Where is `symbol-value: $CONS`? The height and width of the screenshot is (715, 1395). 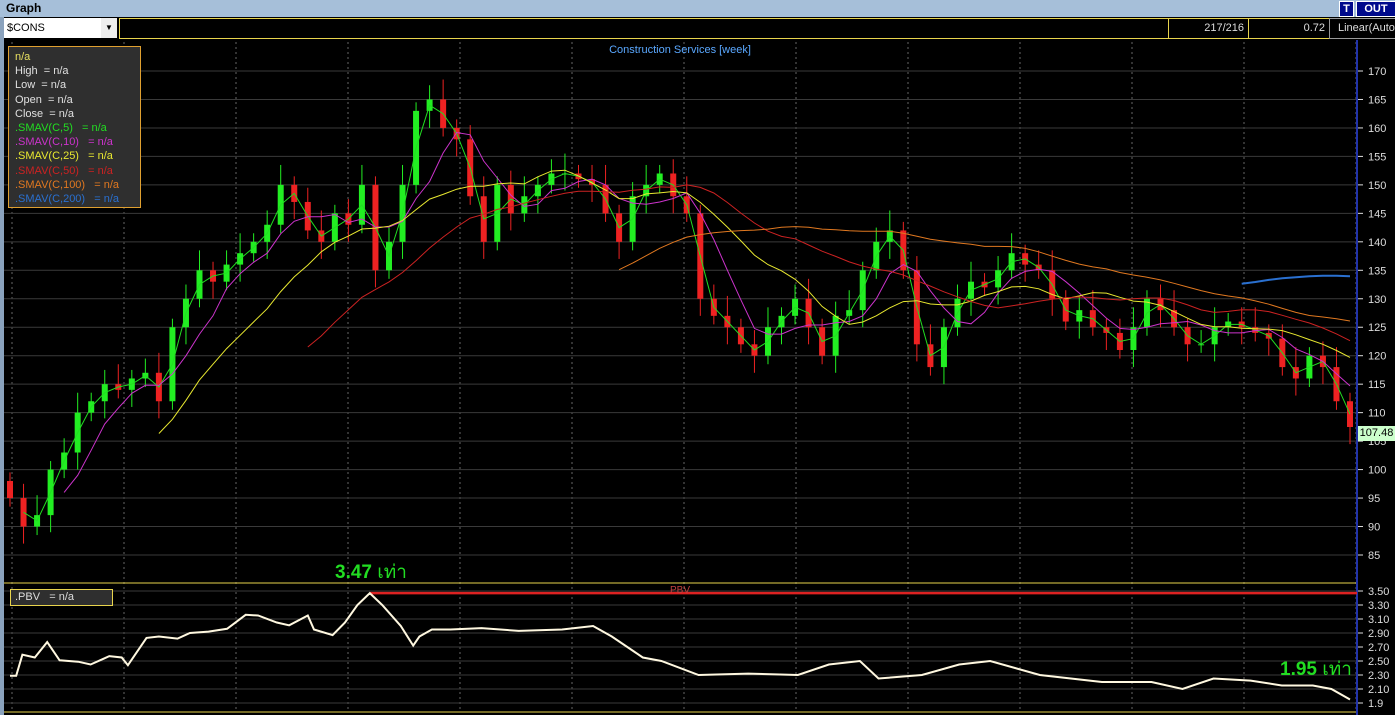 symbol-value: $CONS is located at coordinates (26, 28).